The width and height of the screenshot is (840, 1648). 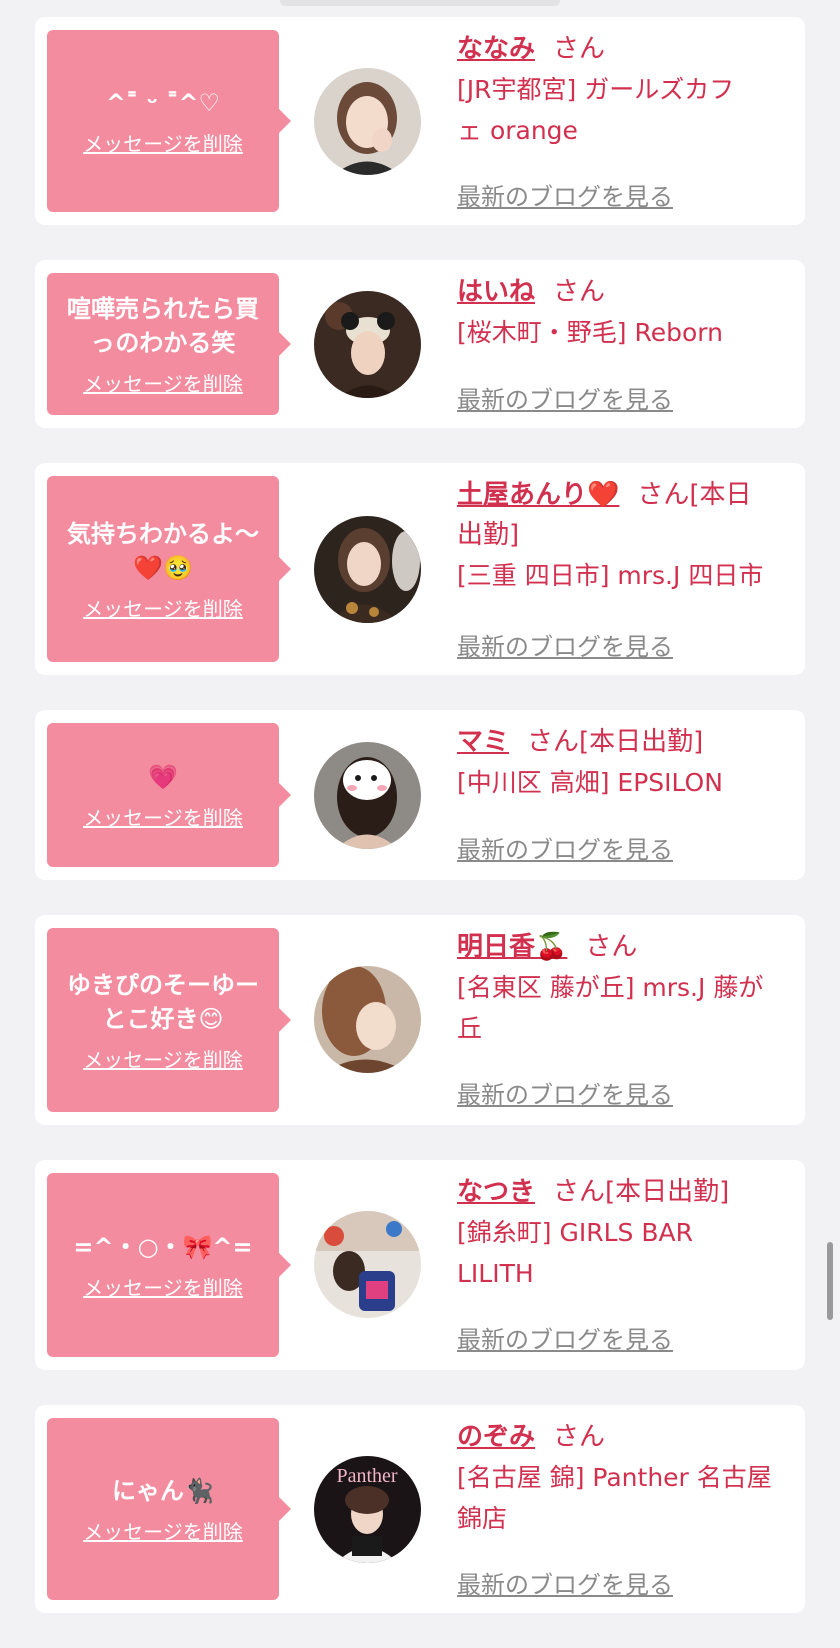 What do you see at coordinates (610, 987) in the screenshot?
I see `shop-name: [名東区 藤が丘] mrs.J 藤が` at bounding box center [610, 987].